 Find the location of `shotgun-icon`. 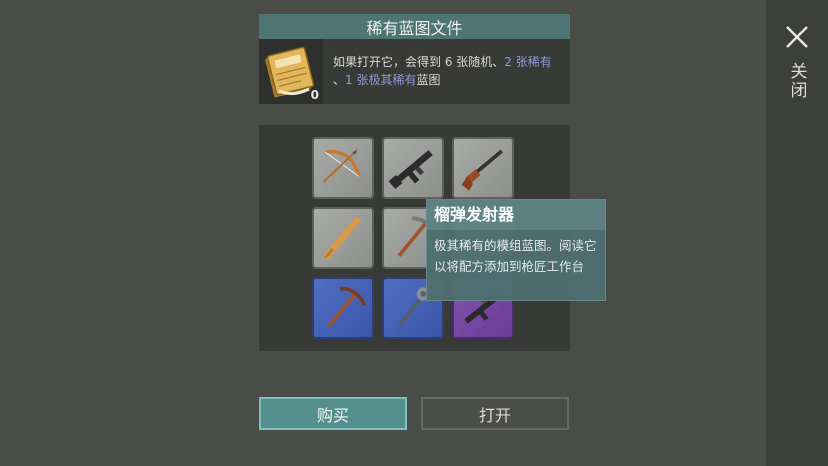

shotgun-icon is located at coordinates (482, 170).